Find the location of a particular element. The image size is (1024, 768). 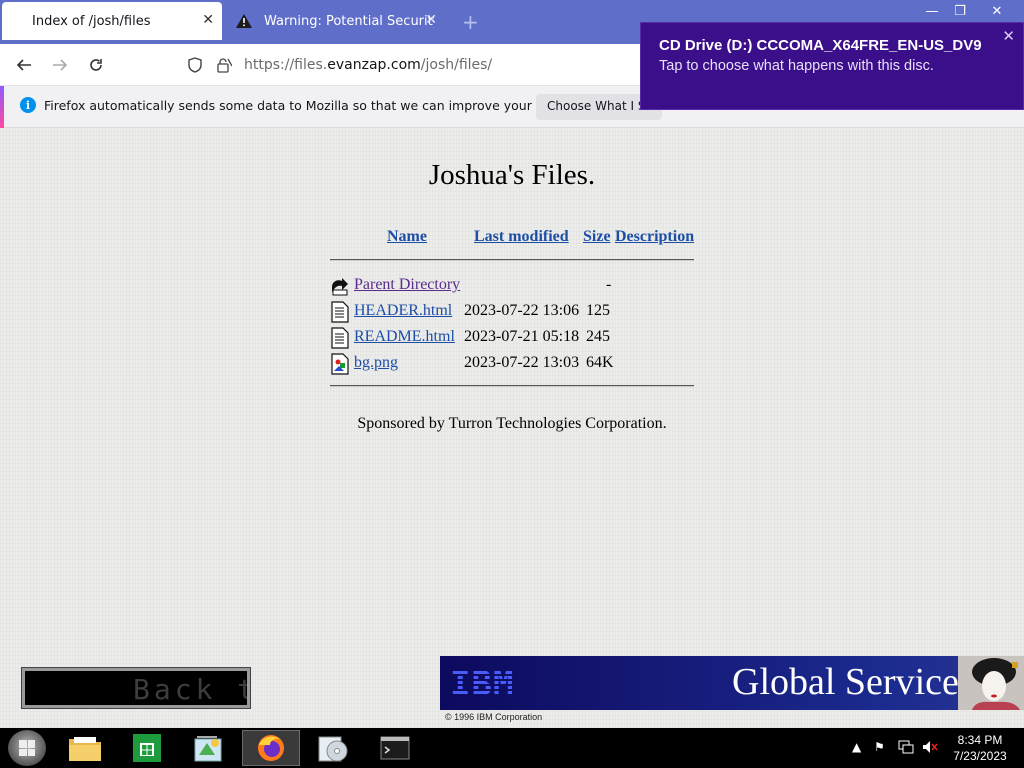

file-date: 2023-07-22 13:03 is located at coordinates (522, 362).